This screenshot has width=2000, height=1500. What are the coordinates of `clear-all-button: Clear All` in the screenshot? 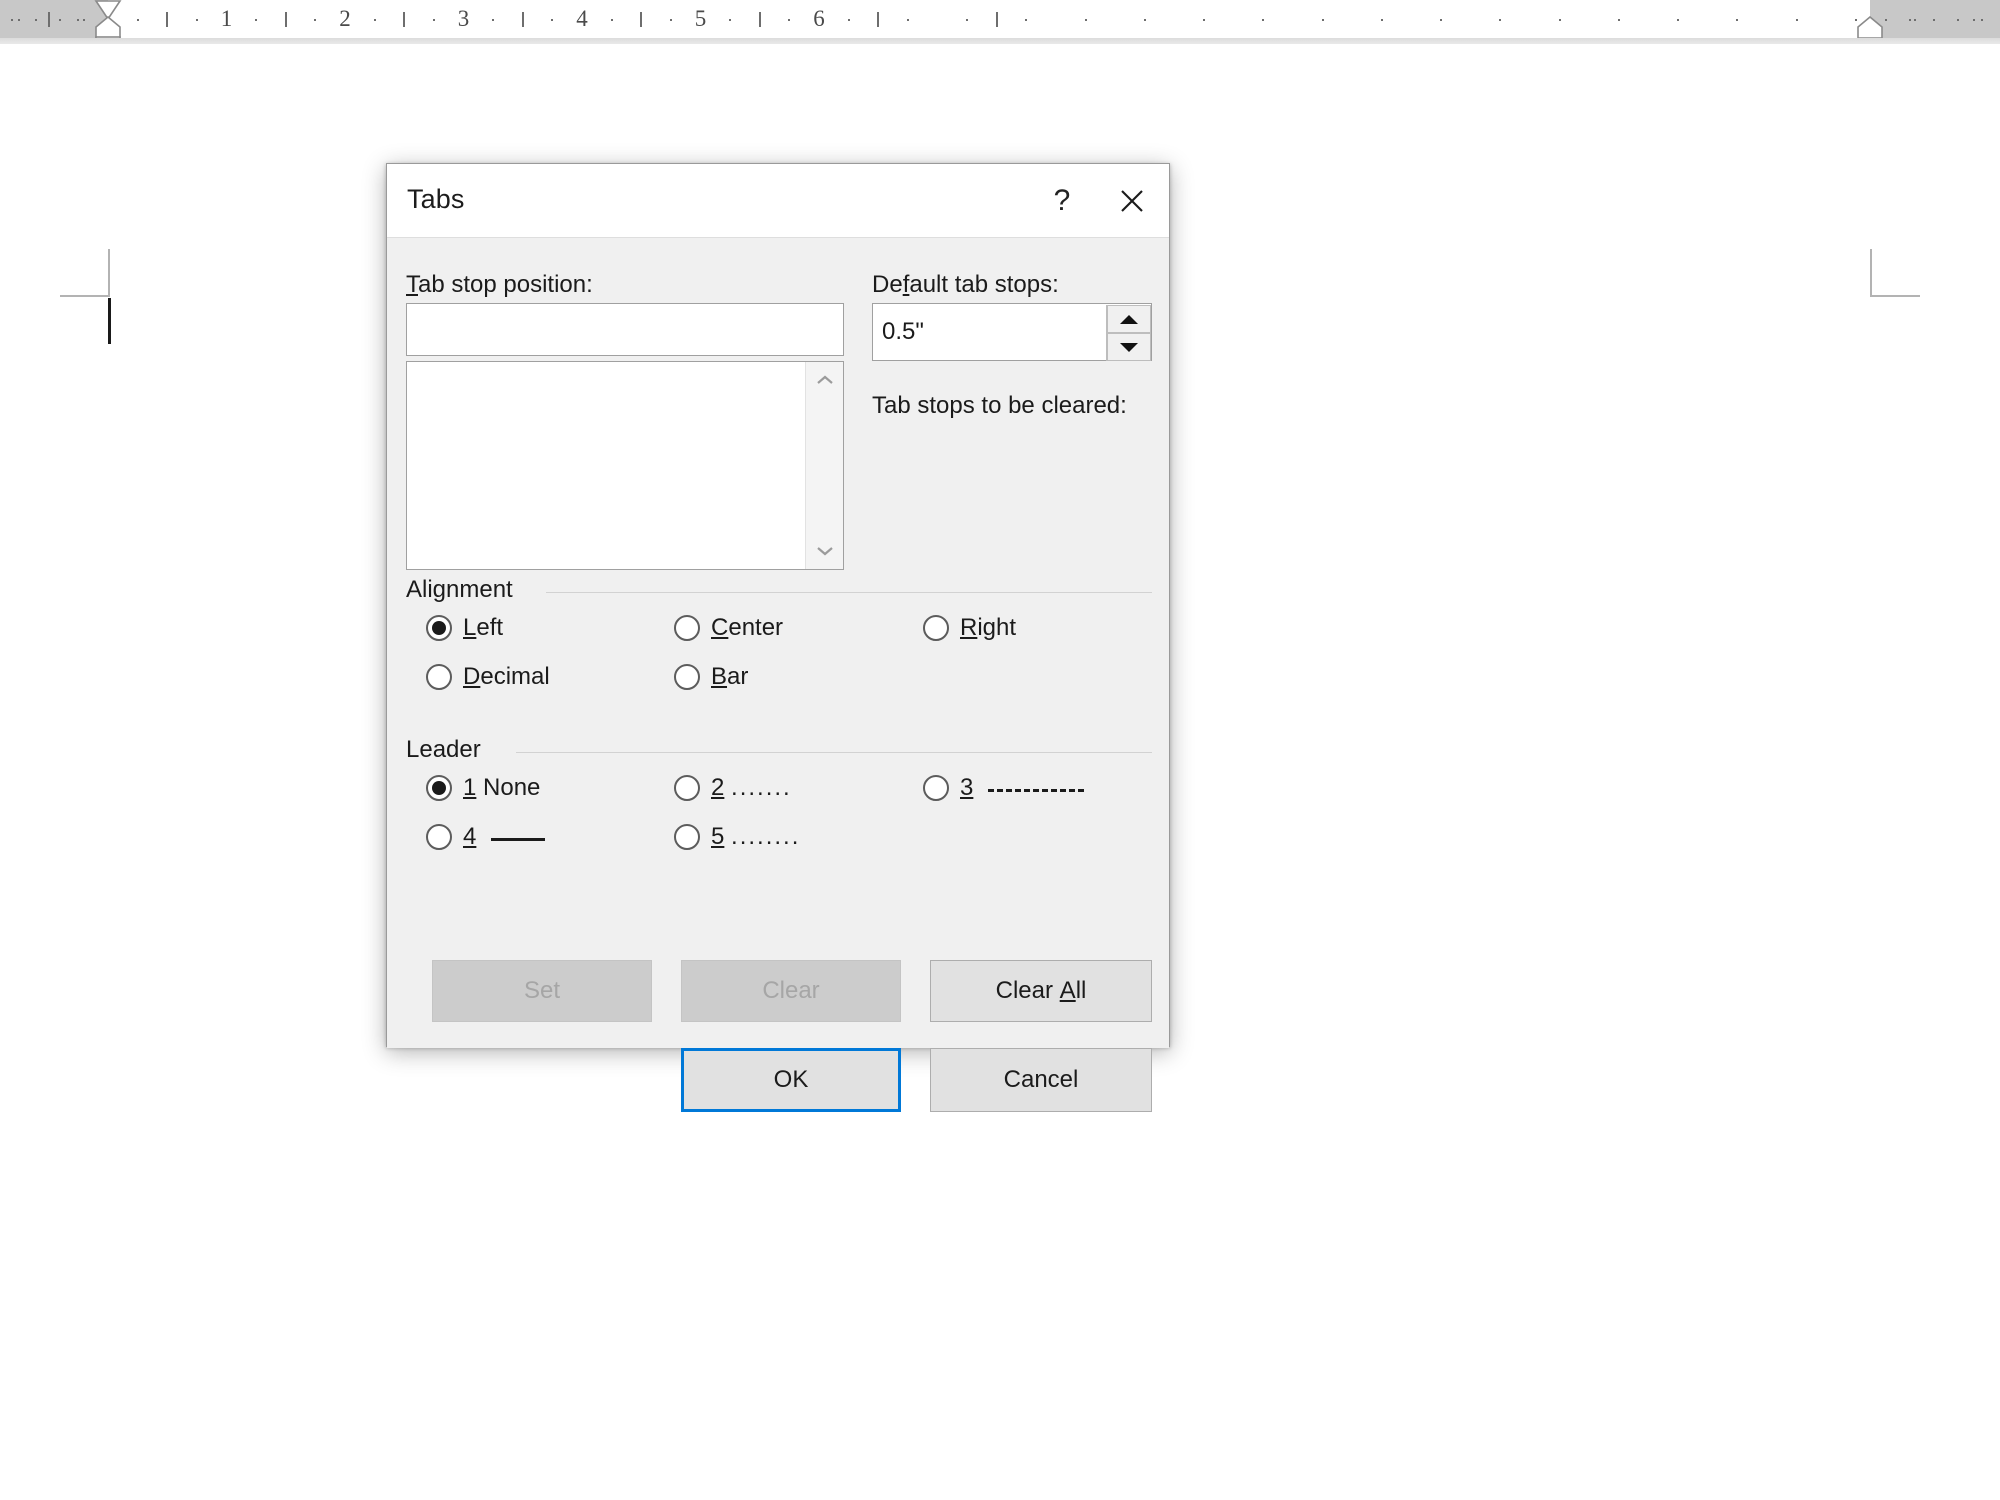 It's located at (1041, 991).